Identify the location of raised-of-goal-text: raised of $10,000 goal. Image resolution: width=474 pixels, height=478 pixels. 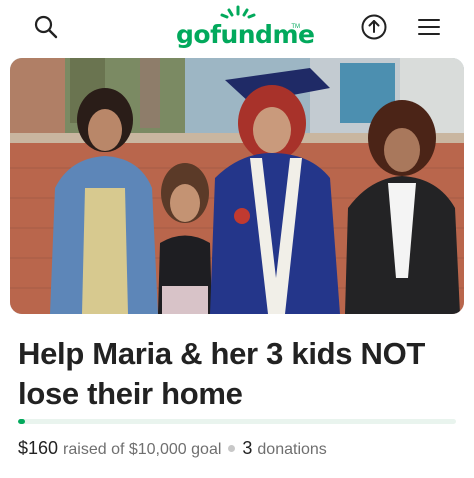
(142, 449).